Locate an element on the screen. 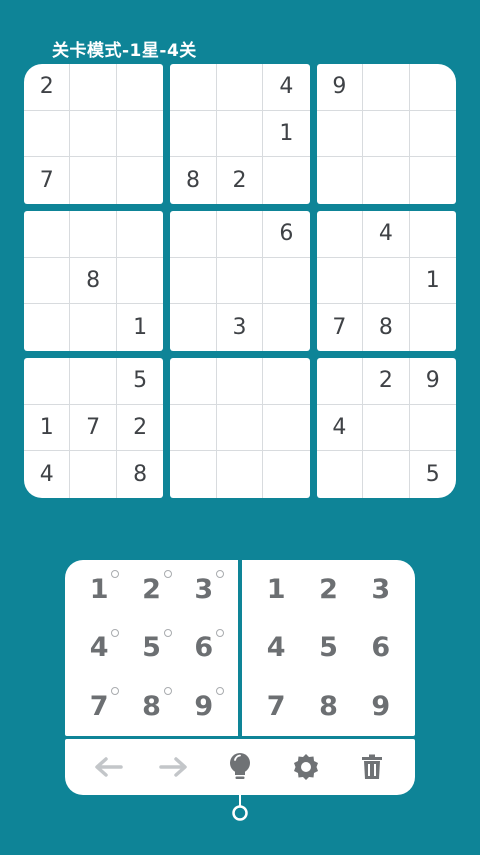 This screenshot has width=480, height=855. note-key: 6 is located at coordinates (204, 648).